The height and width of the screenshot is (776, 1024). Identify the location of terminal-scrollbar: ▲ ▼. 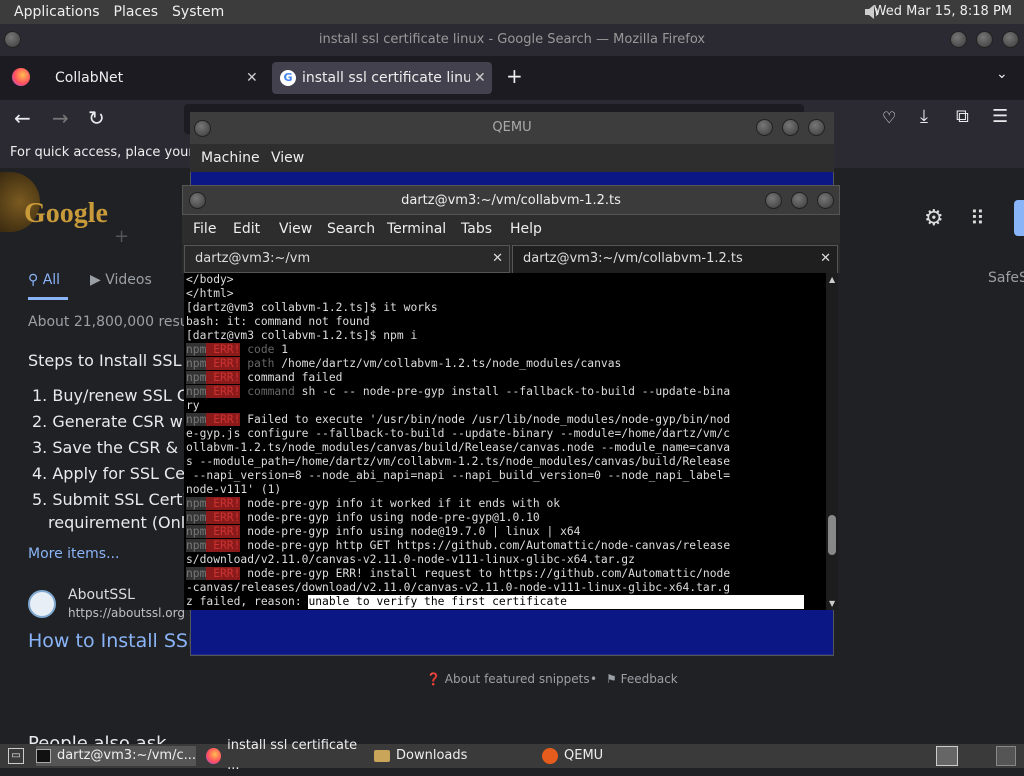
(832, 441).